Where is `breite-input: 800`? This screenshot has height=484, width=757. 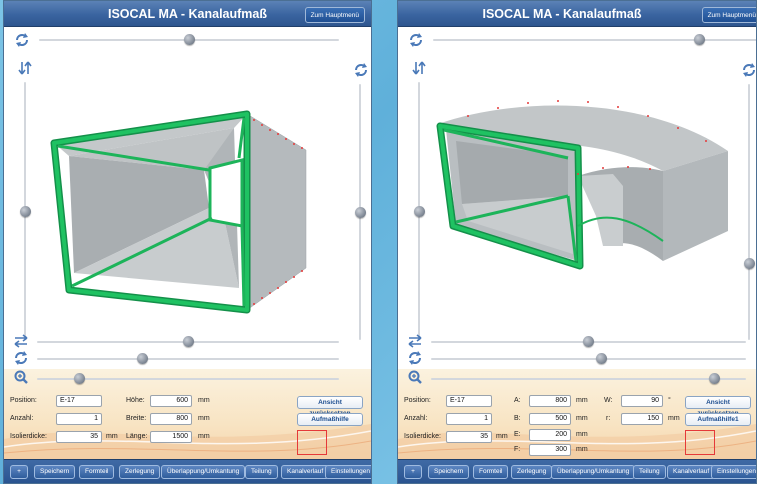 breite-input: 800 is located at coordinates (171, 419).